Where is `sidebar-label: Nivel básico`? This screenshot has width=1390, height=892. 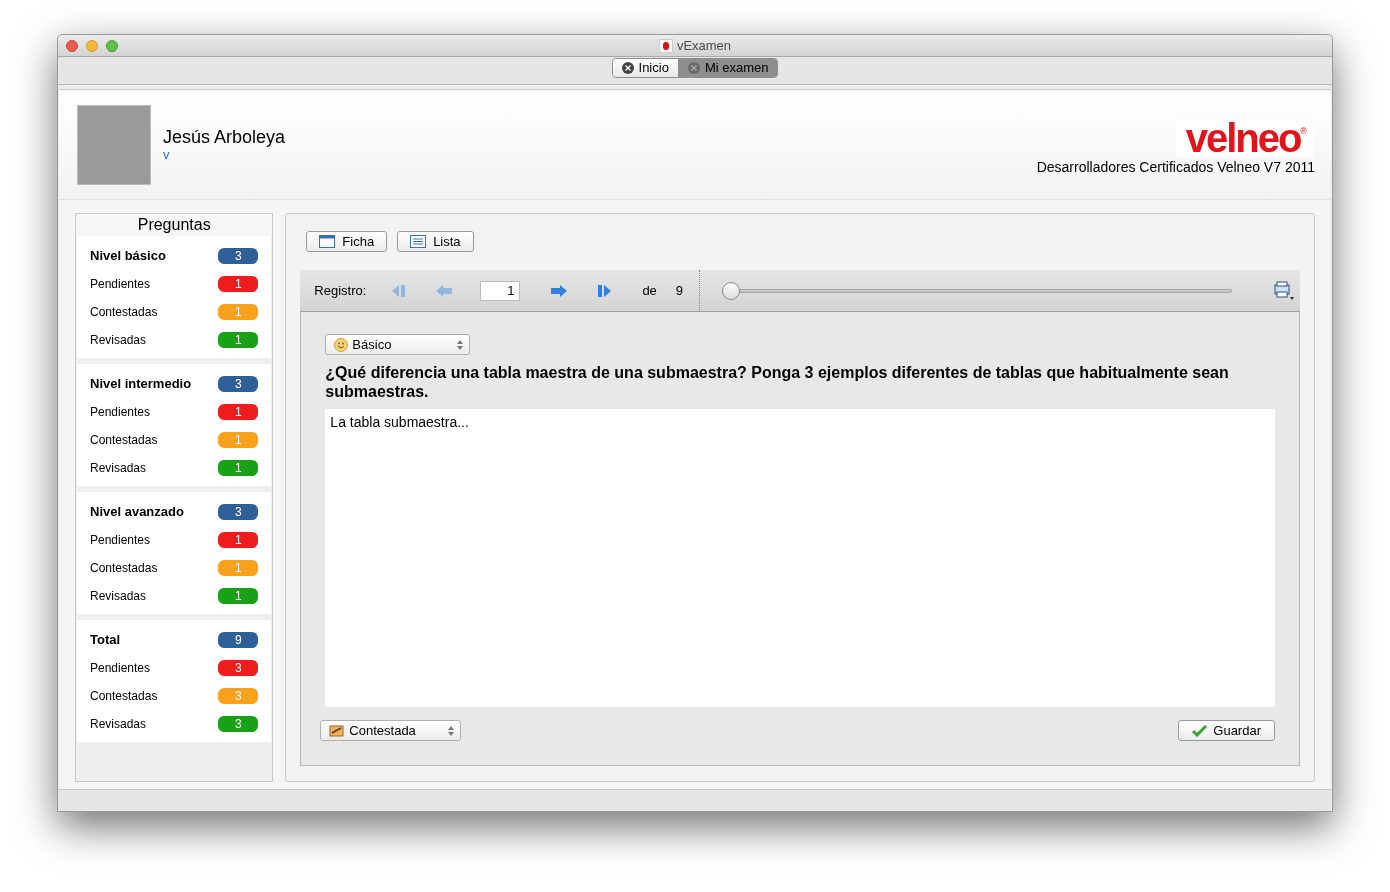 sidebar-label: Nivel básico is located at coordinates (128, 256).